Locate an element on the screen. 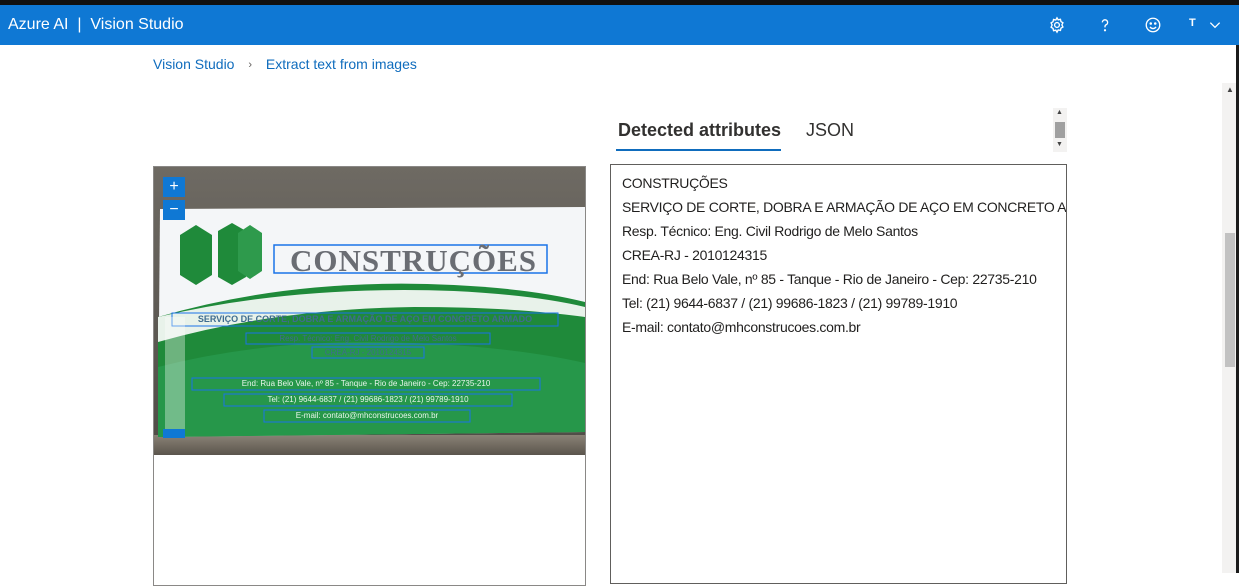 This screenshot has height=586, width=1239. zoom-out-button: − is located at coordinates (174, 210).